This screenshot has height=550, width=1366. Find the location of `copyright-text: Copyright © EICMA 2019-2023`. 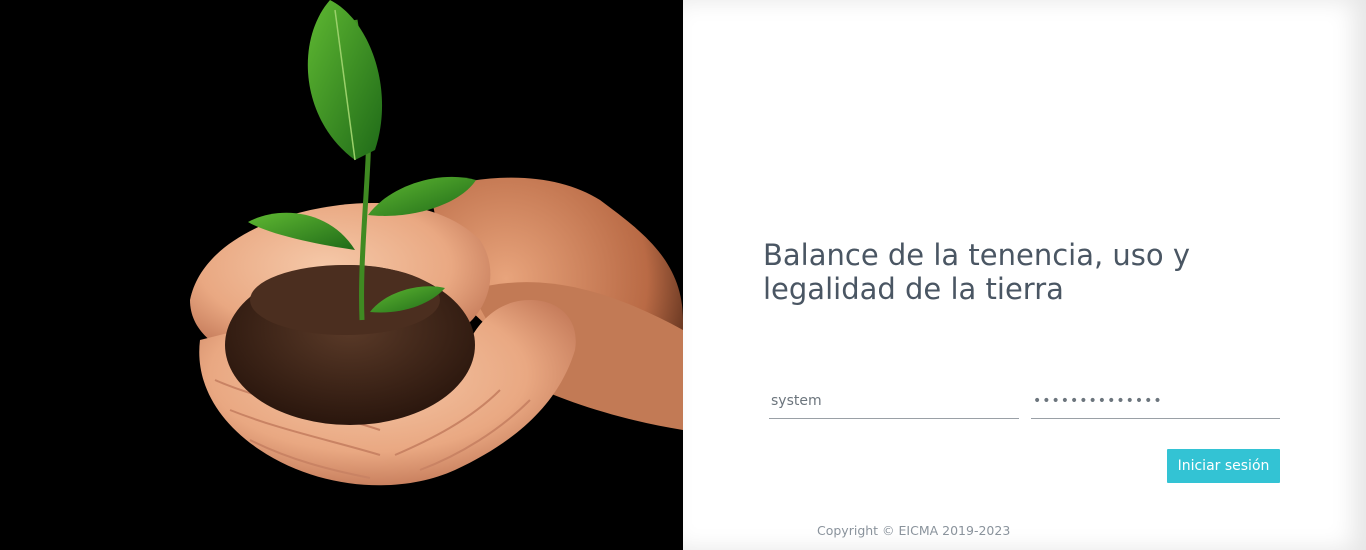

copyright-text: Copyright © EICMA 2019-2023 is located at coordinates (914, 530).